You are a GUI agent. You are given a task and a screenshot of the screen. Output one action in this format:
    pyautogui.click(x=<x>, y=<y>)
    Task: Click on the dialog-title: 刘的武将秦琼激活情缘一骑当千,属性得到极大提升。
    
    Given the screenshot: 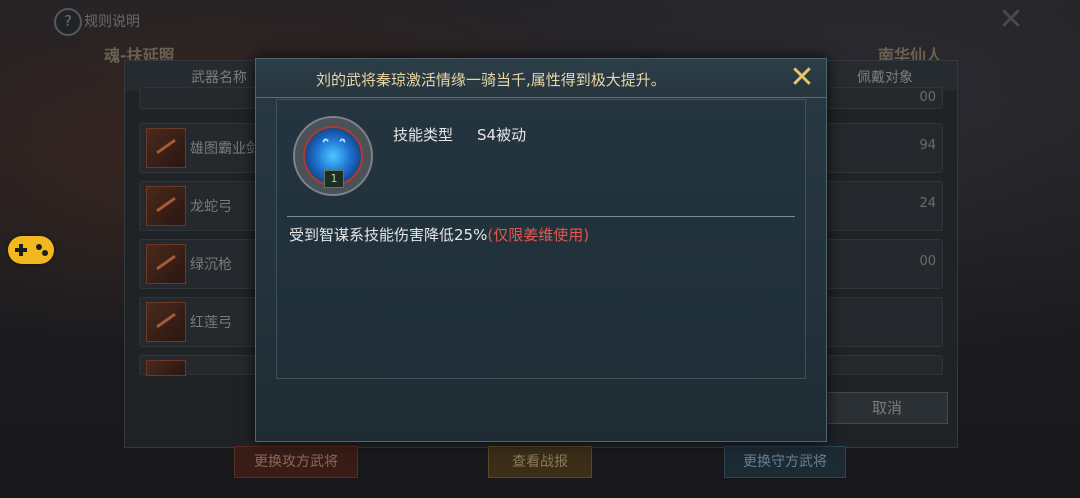 What is the action you would take?
    pyautogui.click(x=491, y=80)
    